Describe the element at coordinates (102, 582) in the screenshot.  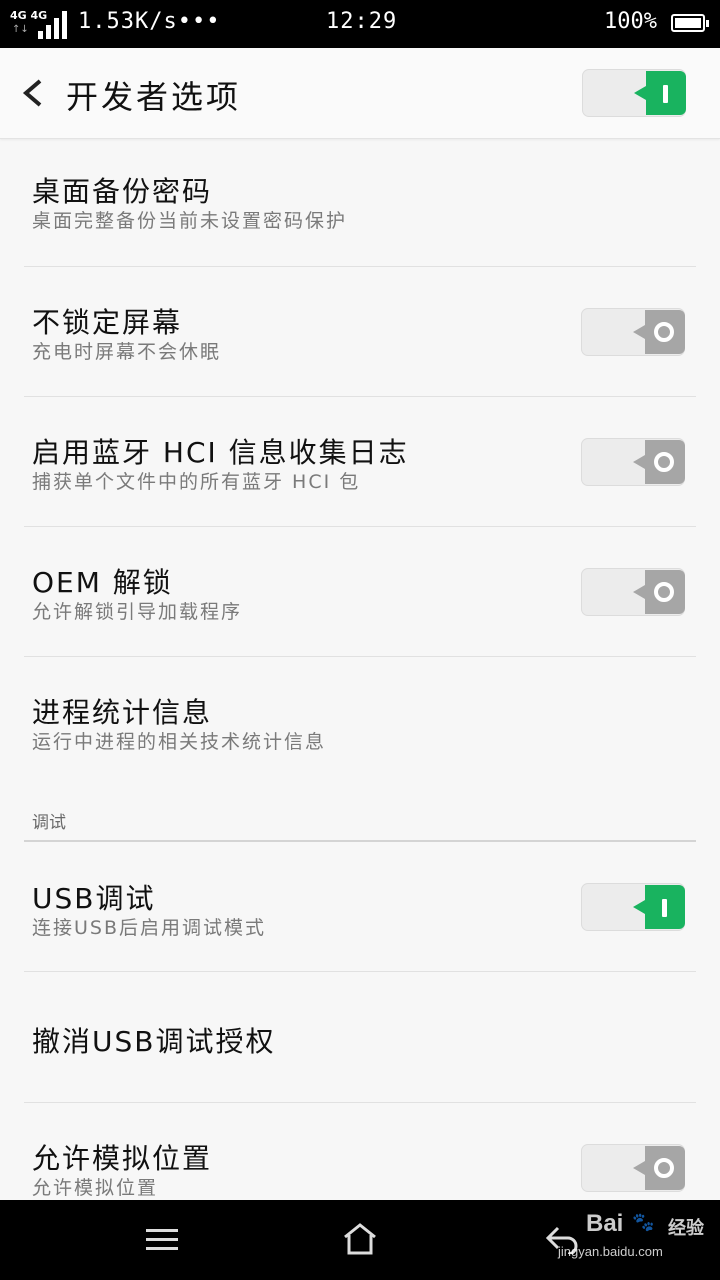
I see `item-title: OEM 解锁` at that location.